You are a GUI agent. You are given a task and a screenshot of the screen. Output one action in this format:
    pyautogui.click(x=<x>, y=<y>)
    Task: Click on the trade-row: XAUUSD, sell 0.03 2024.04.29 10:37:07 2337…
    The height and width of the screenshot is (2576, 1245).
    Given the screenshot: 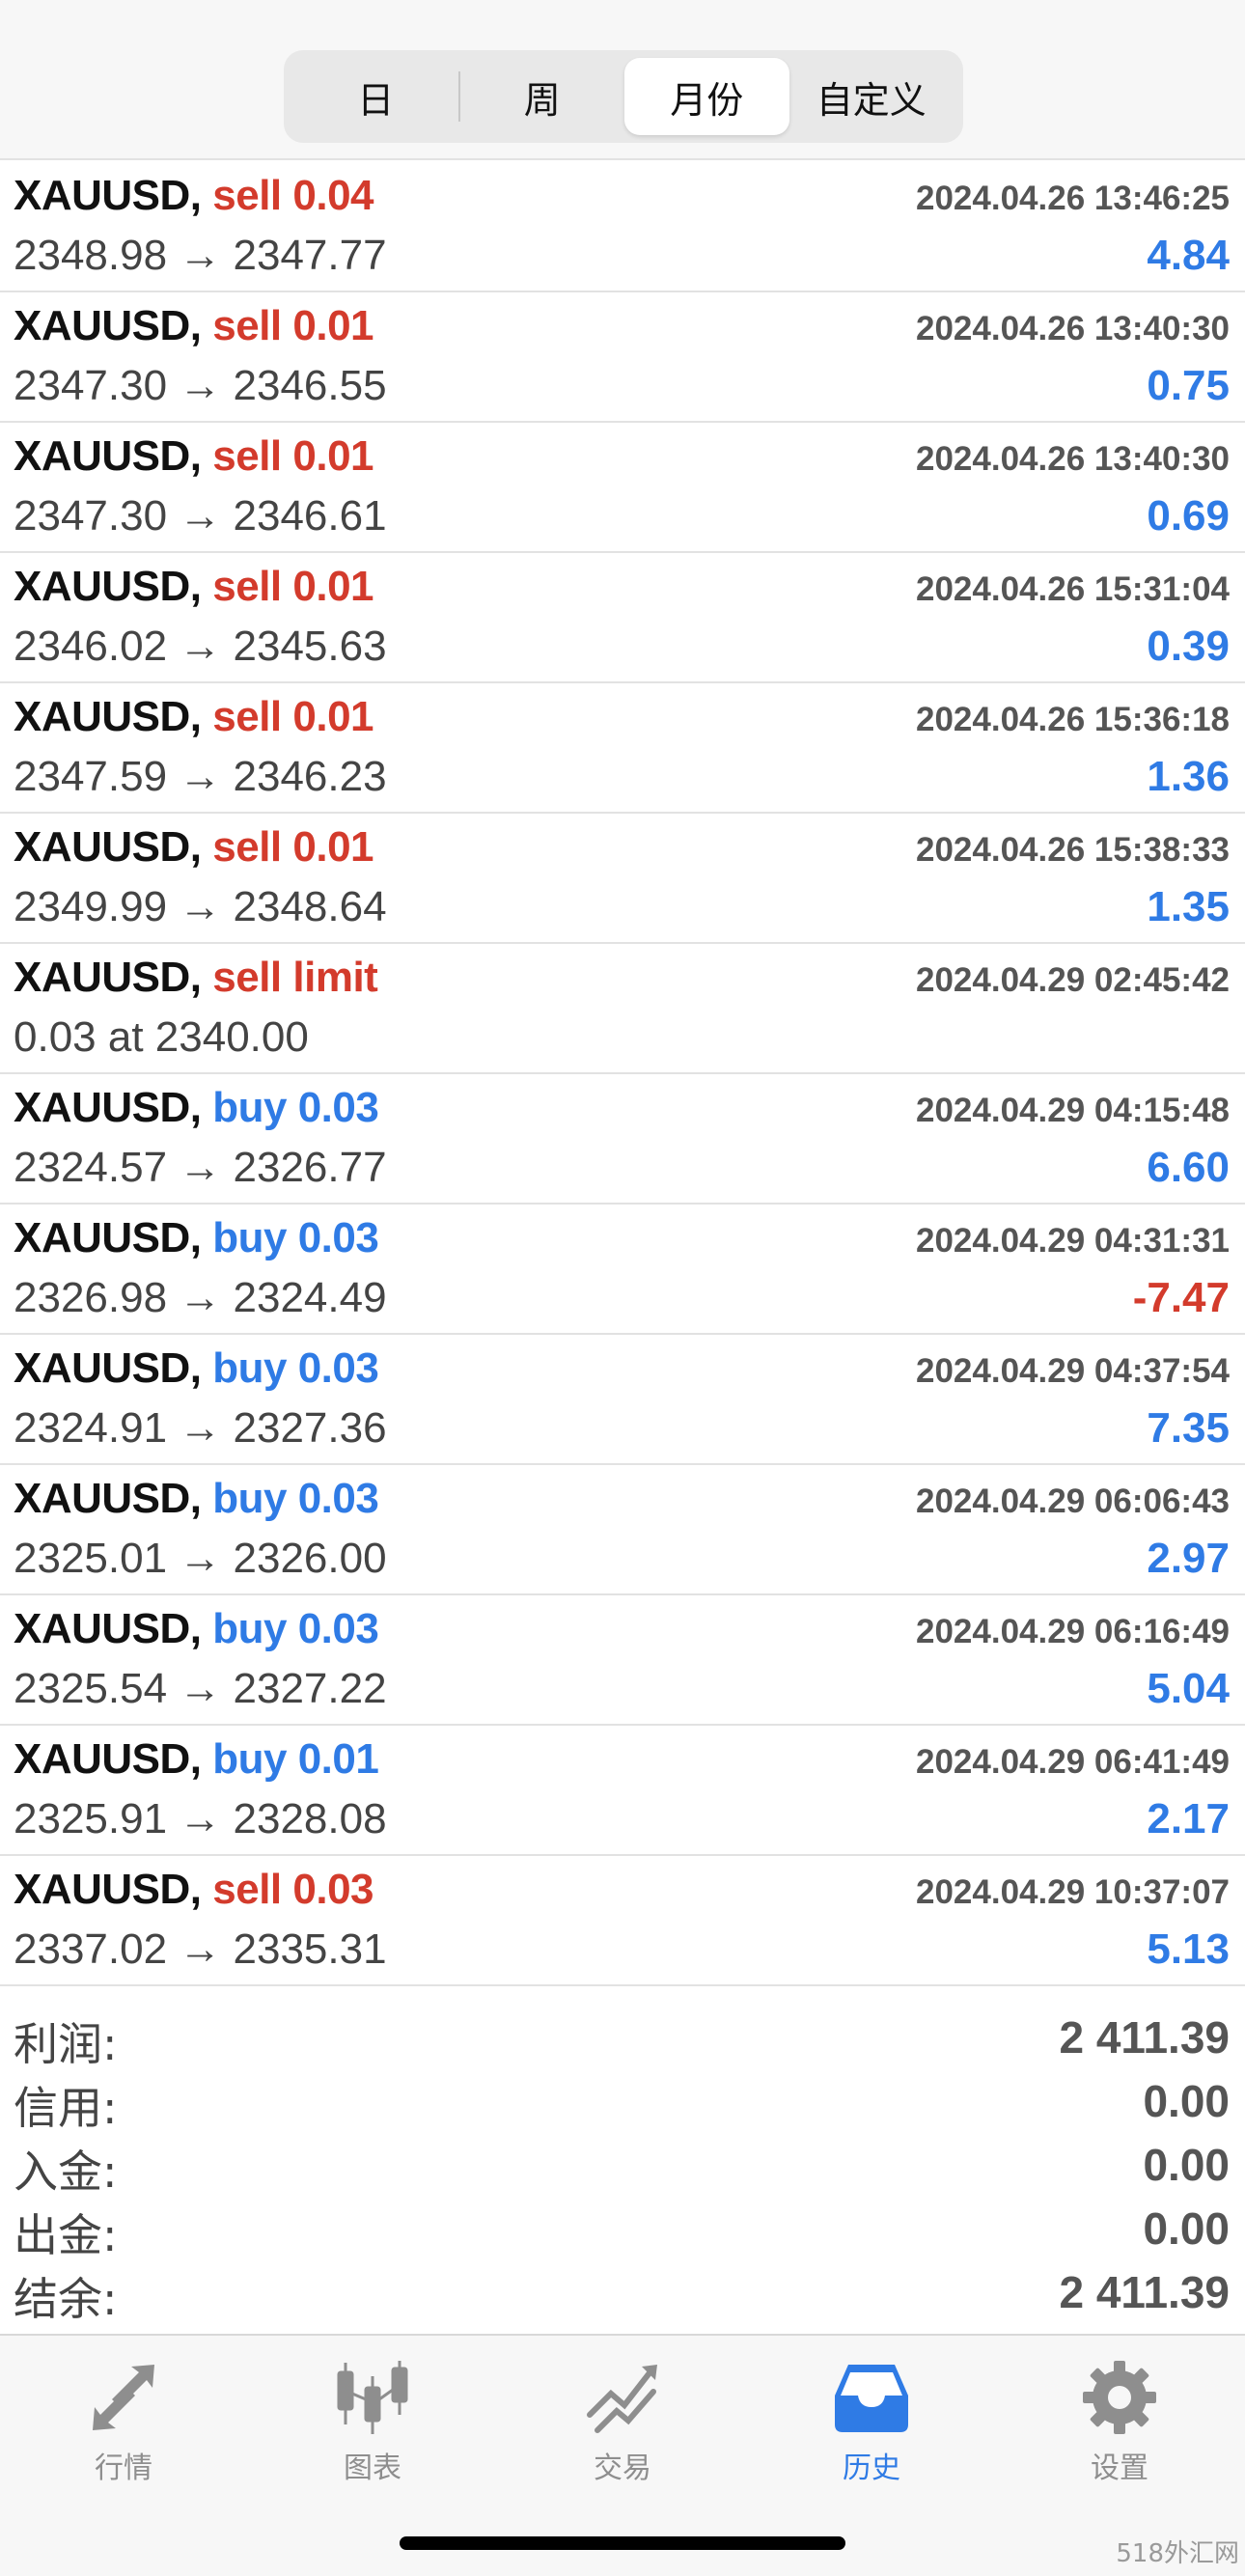 What is the action you would take?
    pyautogui.click(x=622, y=1921)
    